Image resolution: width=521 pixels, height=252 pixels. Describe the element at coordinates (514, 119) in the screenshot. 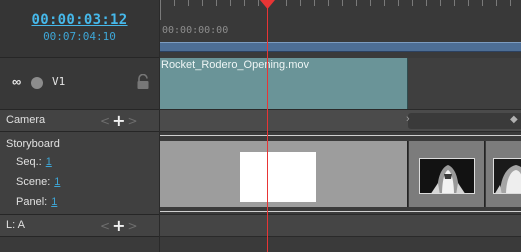

I see `camera-keyframe-icon: ◆` at that location.